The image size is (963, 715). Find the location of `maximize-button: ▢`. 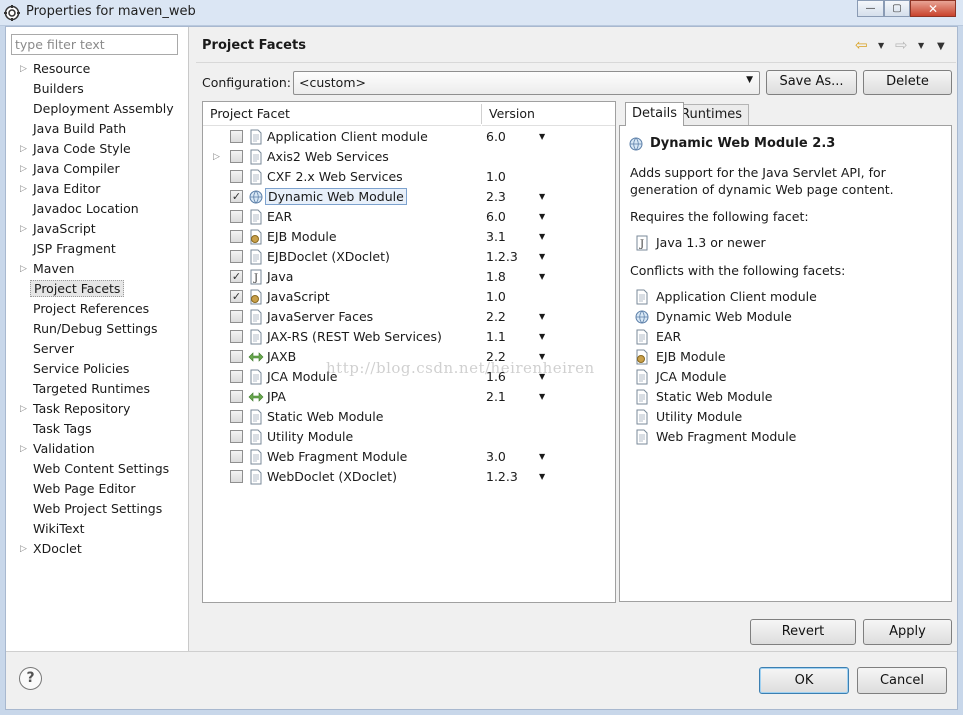

maximize-button: ▢ is located at coordinates (897, 8).